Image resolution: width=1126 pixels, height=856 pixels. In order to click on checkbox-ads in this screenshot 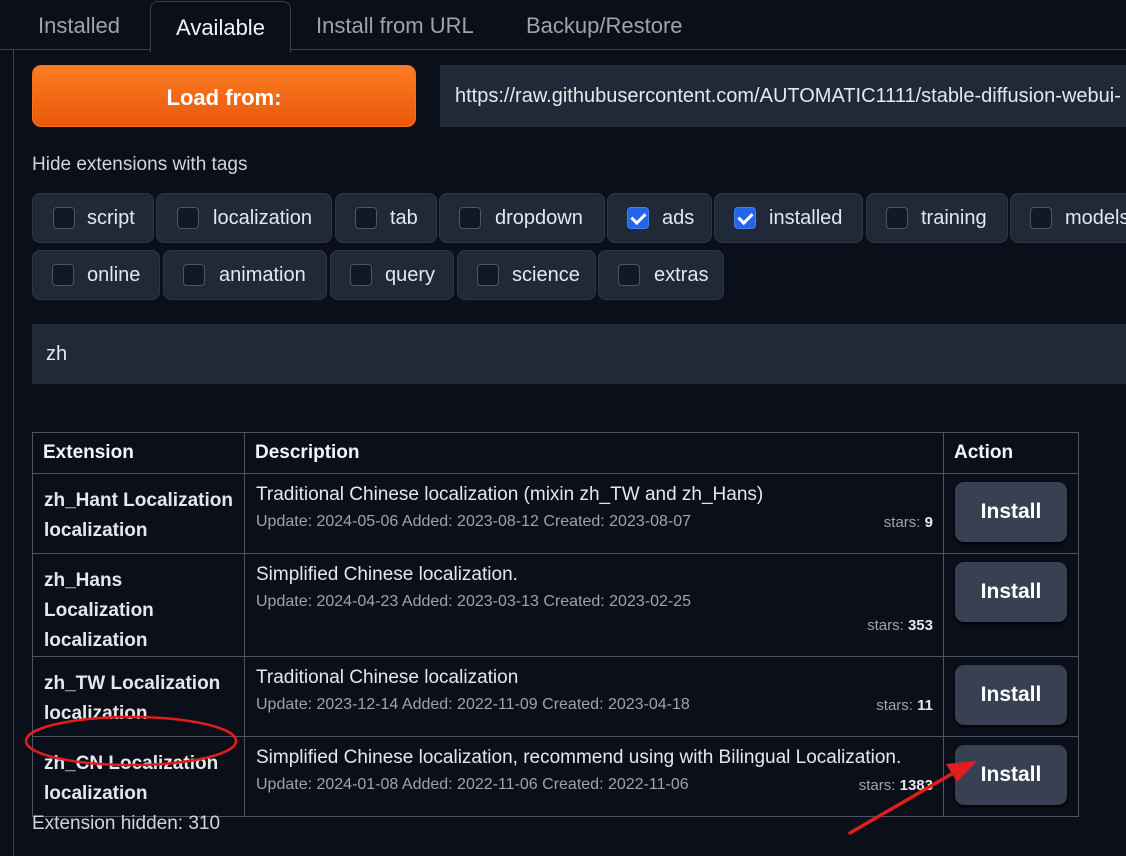, I will do `click(638, 218)`.